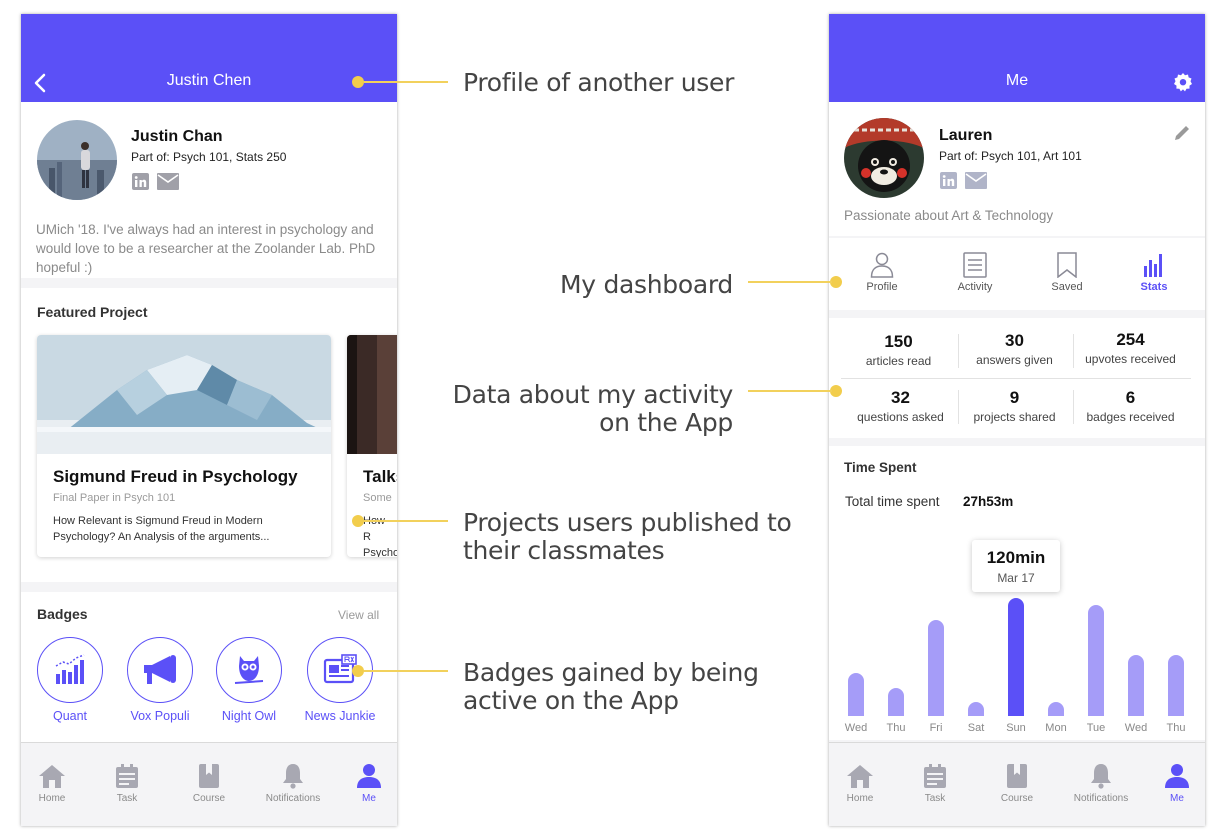 This screenshot has width=1224, height=840. I want to click on activity-icon, so click(975, 265).